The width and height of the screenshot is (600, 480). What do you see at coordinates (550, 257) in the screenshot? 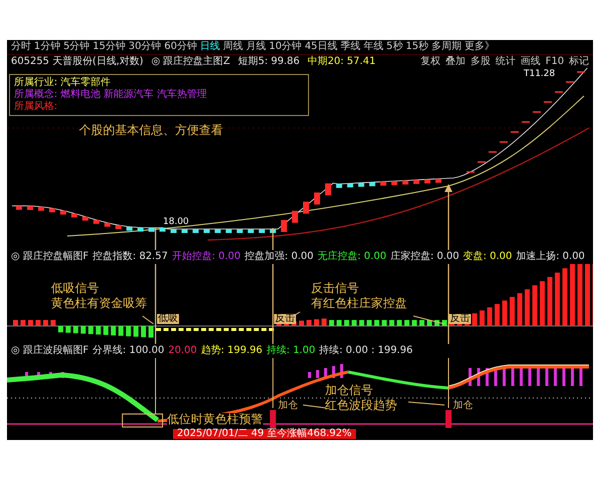
I see `indicator-value: 加速上扬: 0.00` at bounding box center [550, 257].